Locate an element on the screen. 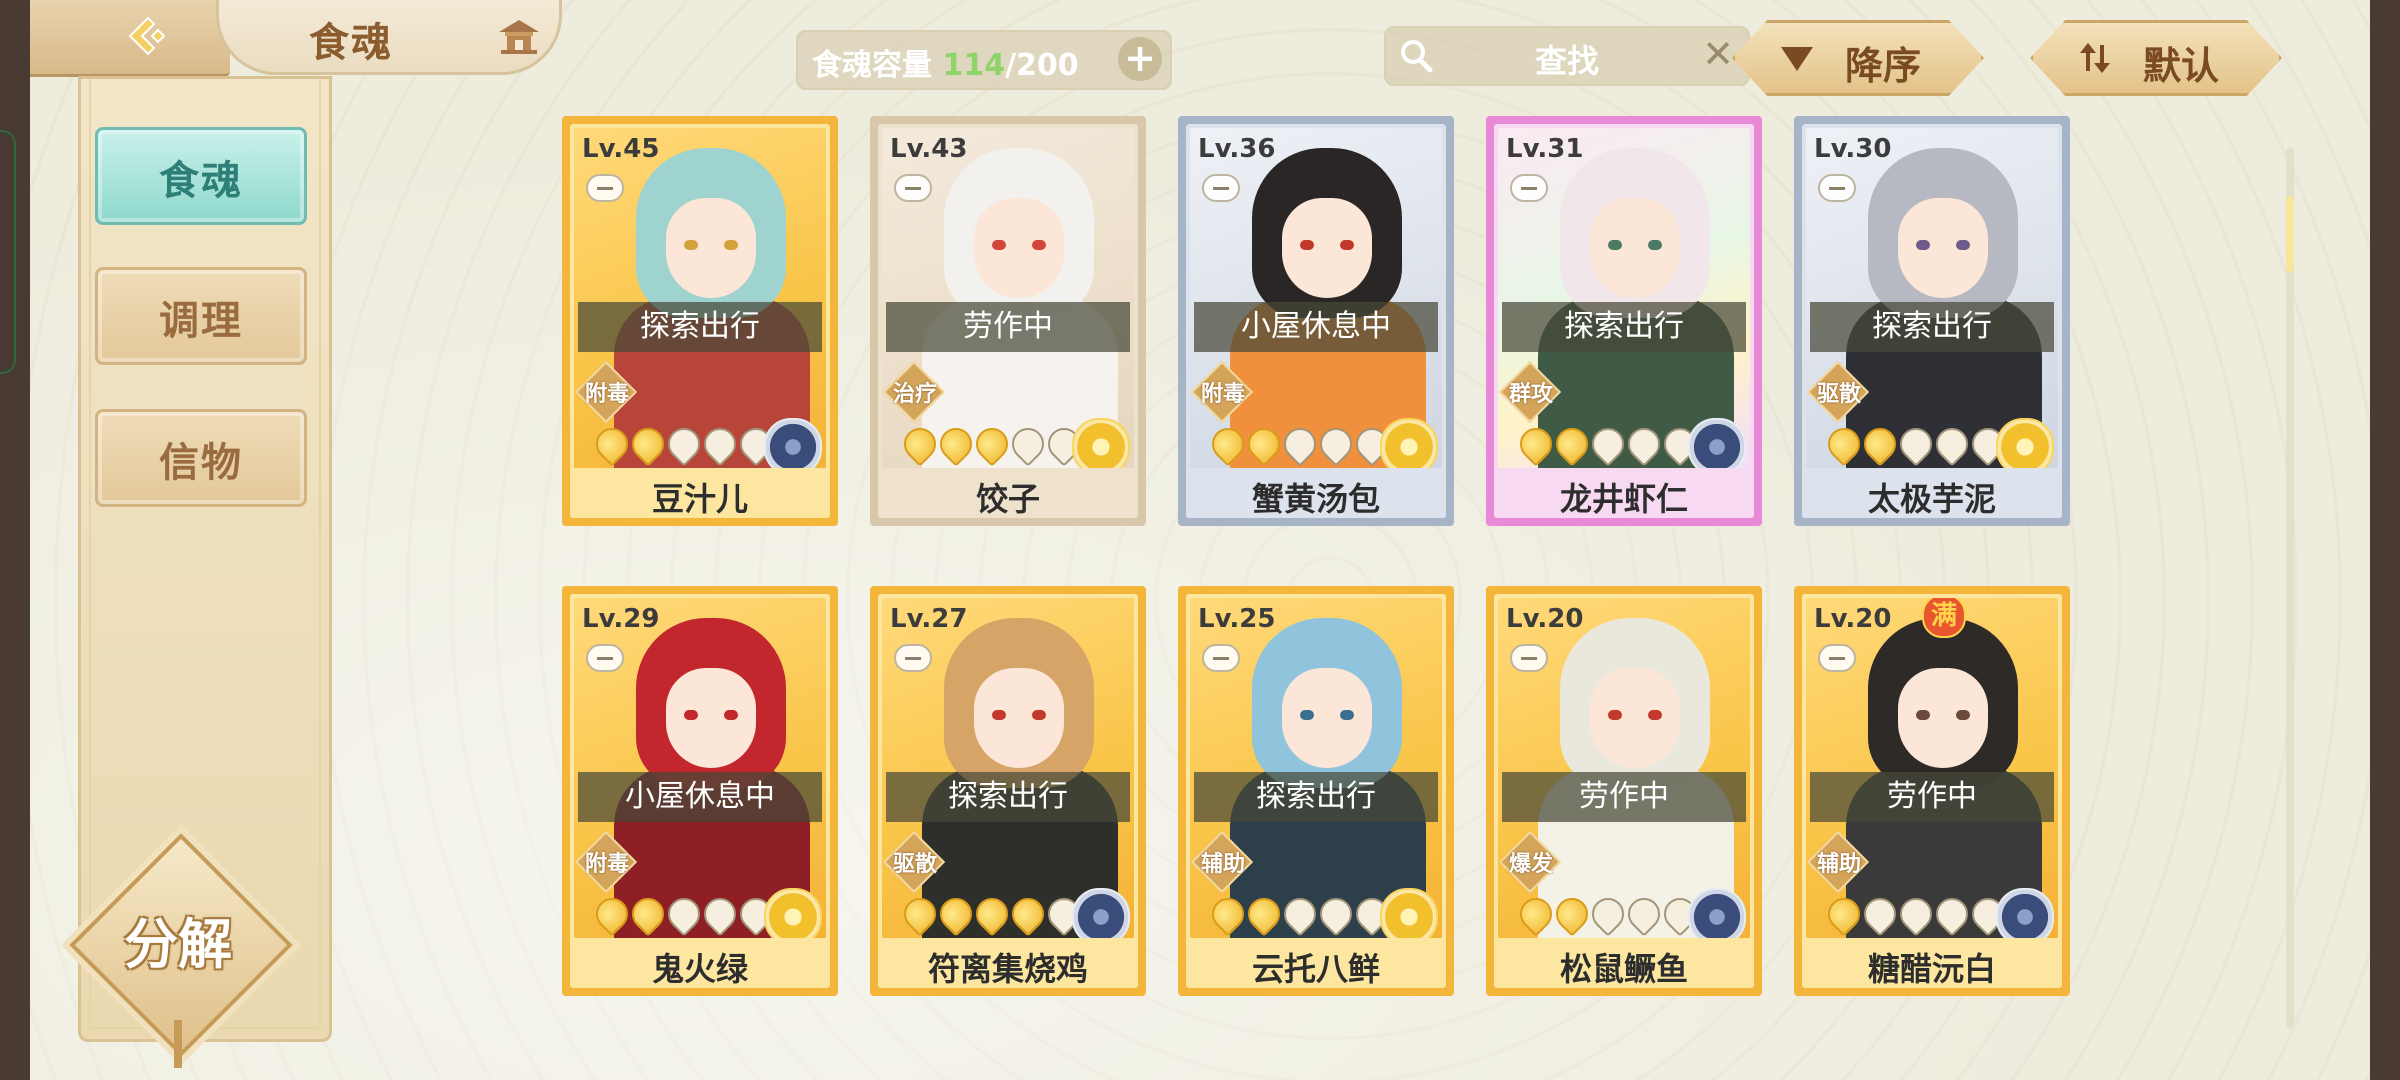  food-soul-card: 探索出行 Lv.27 驱散符离集烧鸡 is located at coordinates (1008, 791).